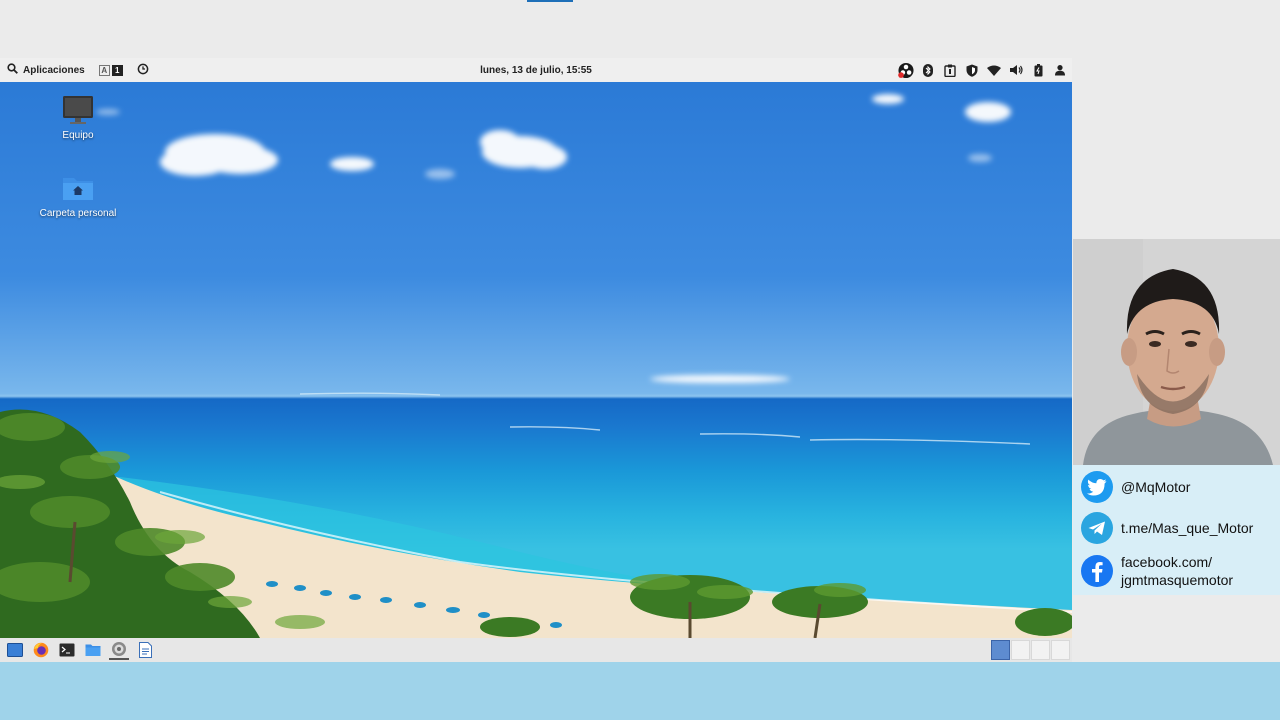 Image resolution: width=1280 pixels, height=720 pixels. I want to click on home-folder-icon, so click(78, 188).